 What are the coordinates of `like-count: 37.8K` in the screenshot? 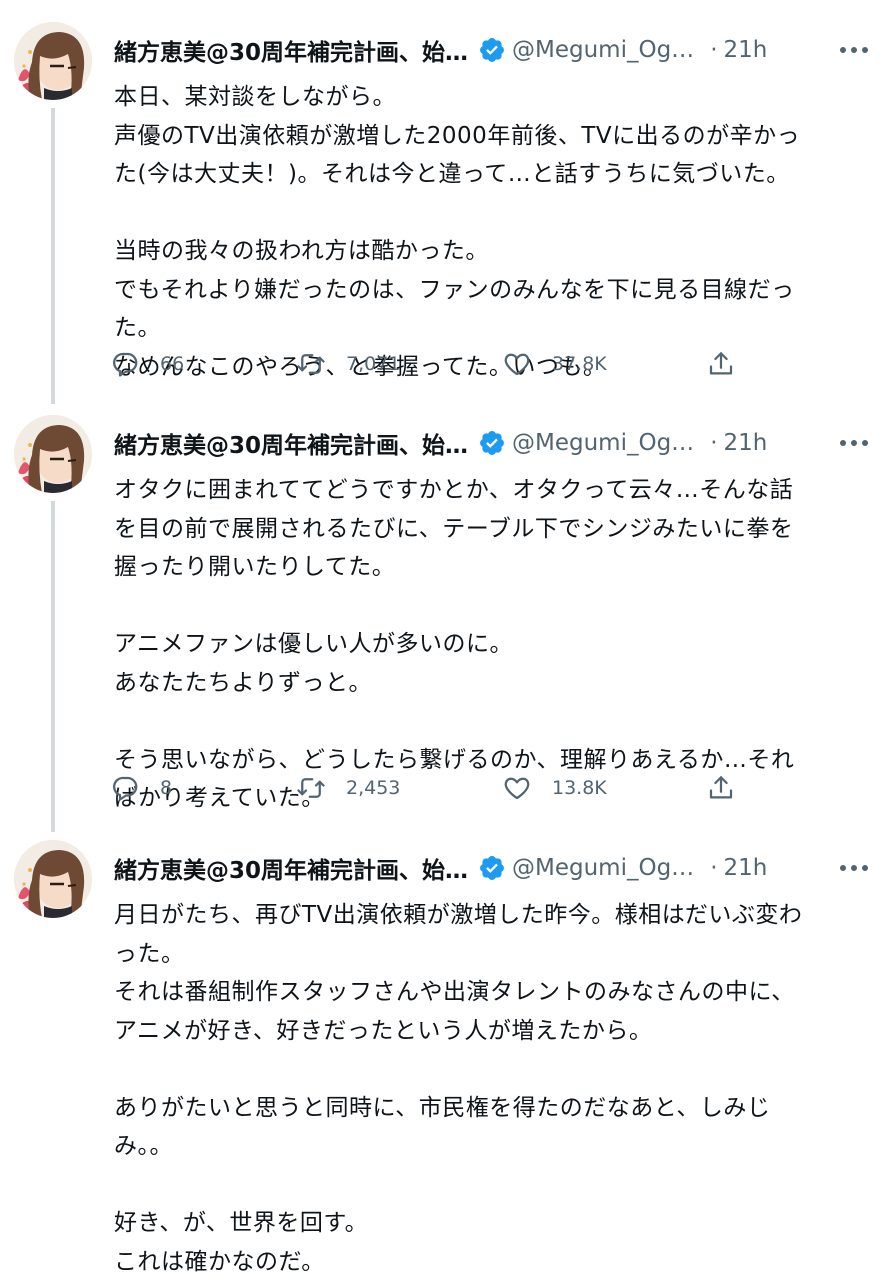 It's located at (579, 364).